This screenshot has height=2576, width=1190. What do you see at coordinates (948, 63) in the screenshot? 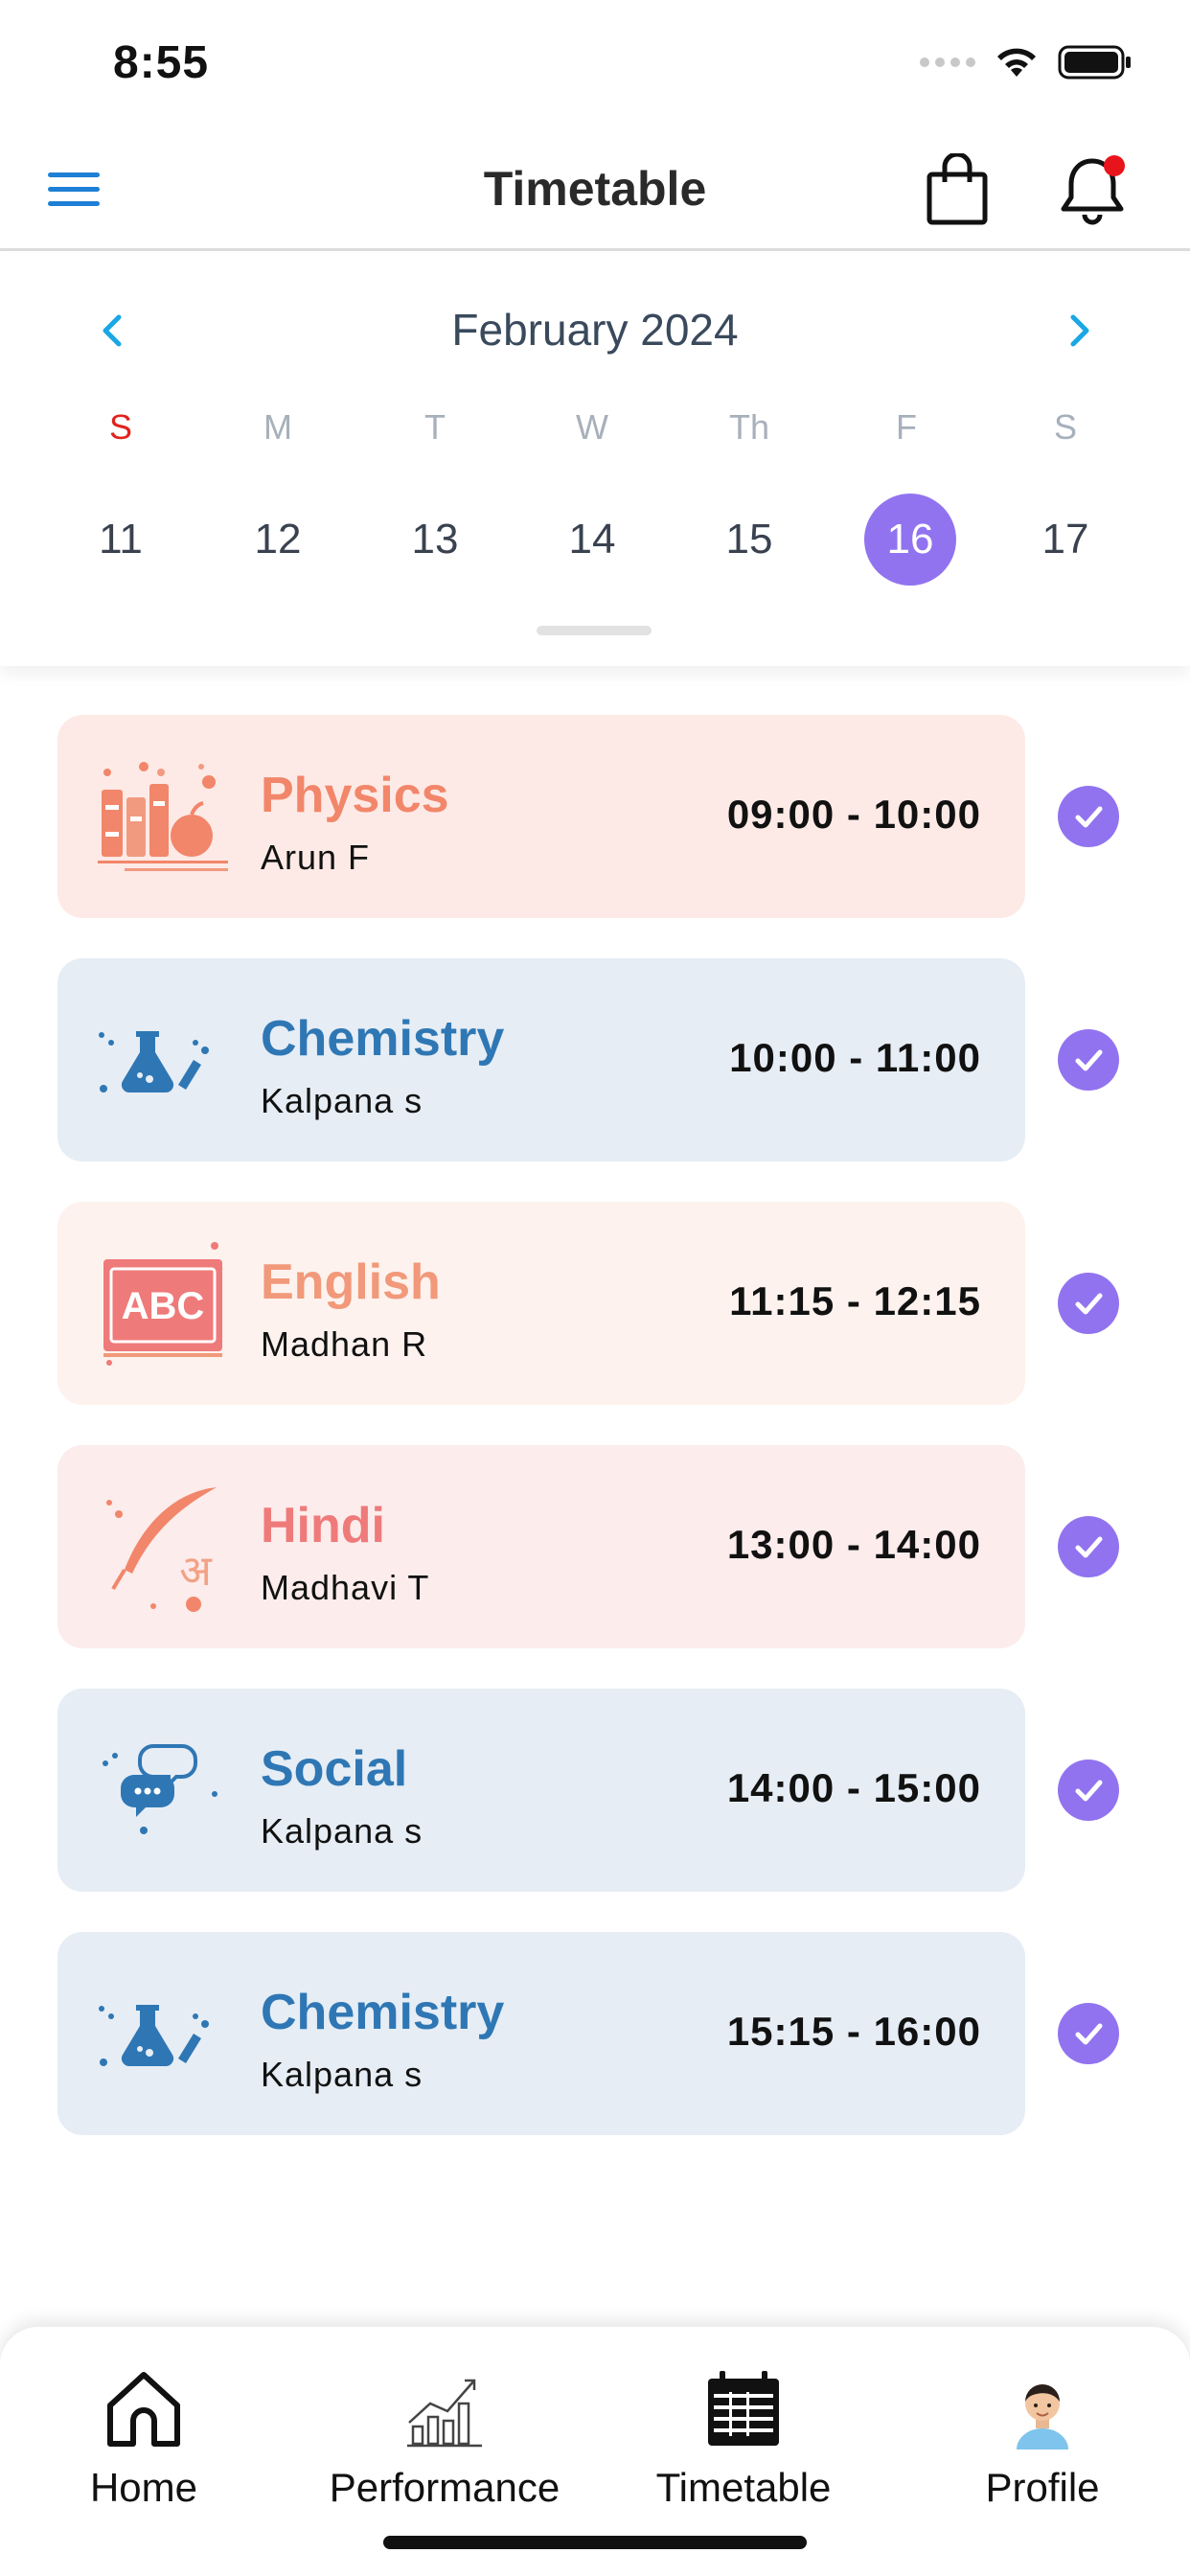
I see `cellular-signal-icon` at bounding box center [948, 63].